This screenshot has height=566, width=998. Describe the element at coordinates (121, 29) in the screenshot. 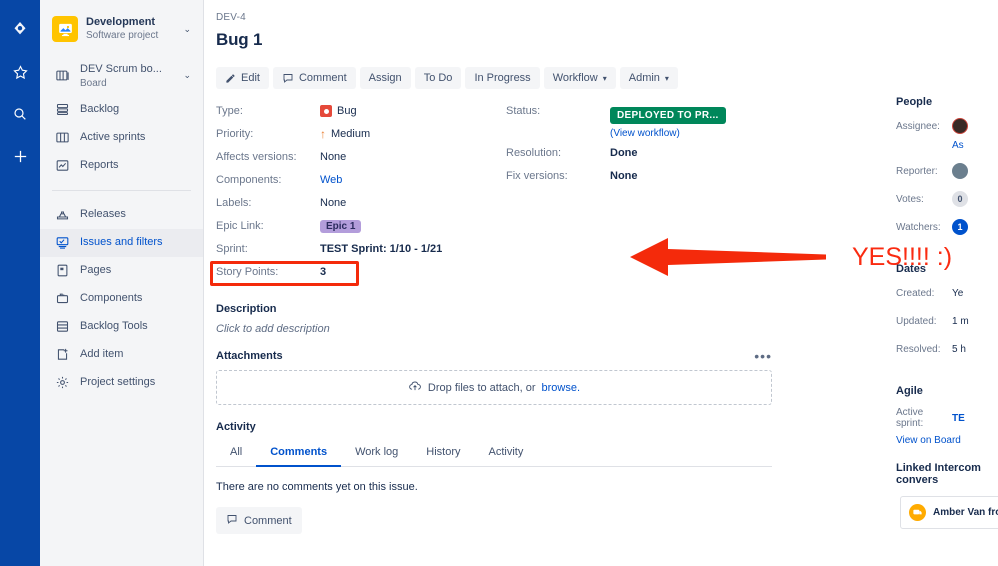

I see `project-header: Development Software project ⌄` at that location.